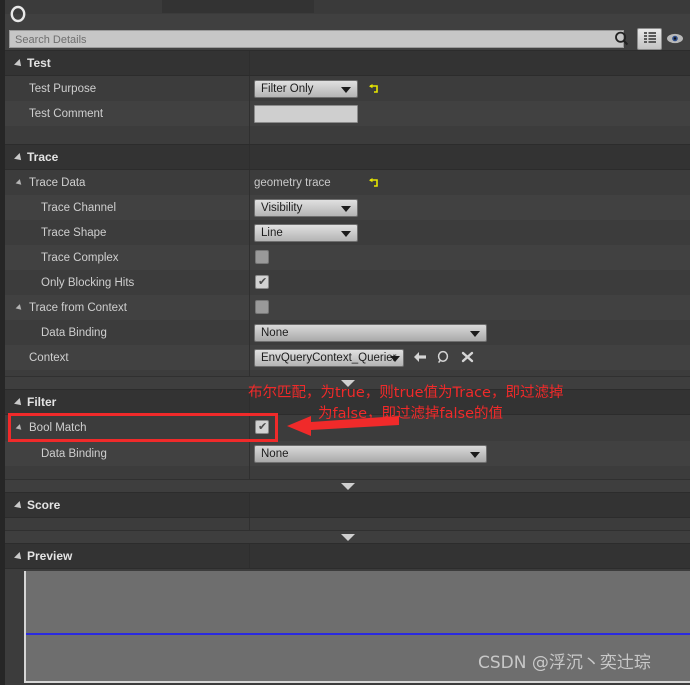 Image resolution: width=690 pixels, height=685 pixels. I want to click on section-score-left: Score, so click(127, 505).